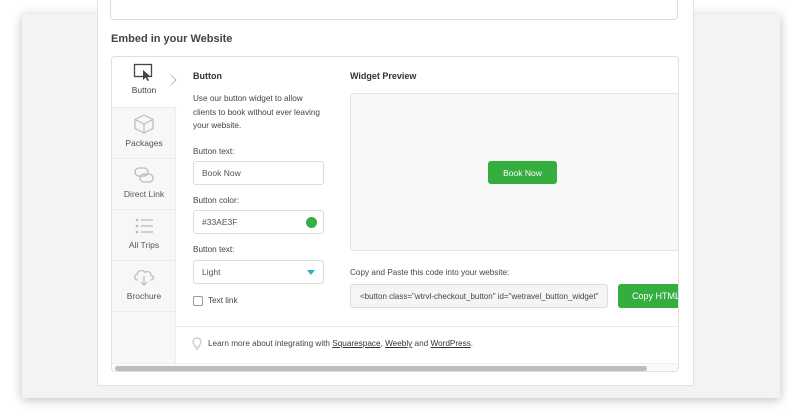 The height and width of the screenshot is (417, 800). Describe the element at coordinates (421, 343) in the screenshot. I see `help-and: and` at that location.